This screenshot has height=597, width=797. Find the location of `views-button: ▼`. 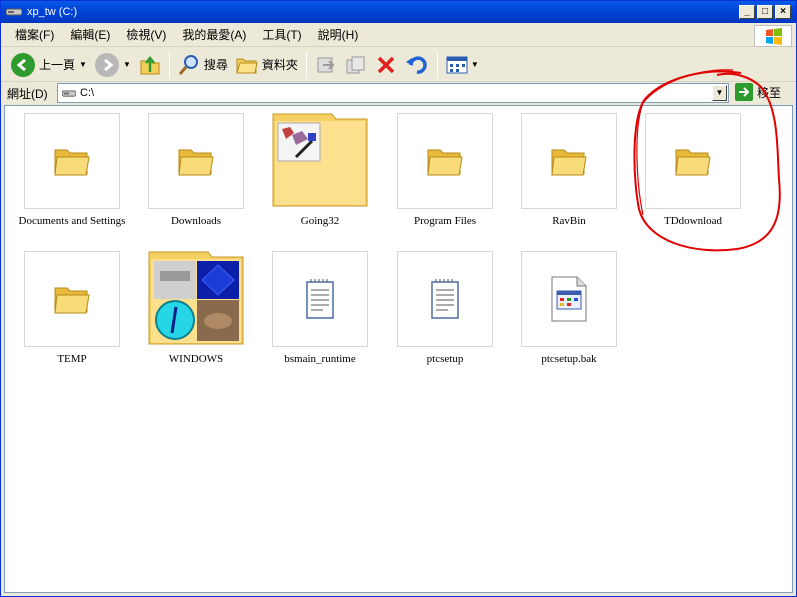

views-button: ▼ is located at coordinates (462, 65).